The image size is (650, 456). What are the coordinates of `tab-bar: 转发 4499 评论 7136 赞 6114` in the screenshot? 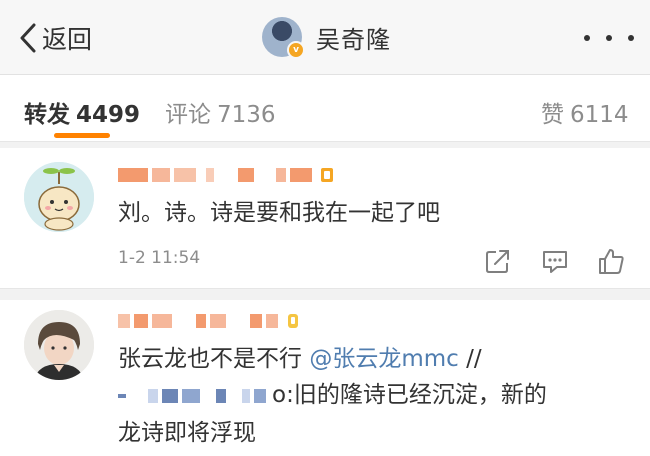 It's located at (325, 108).